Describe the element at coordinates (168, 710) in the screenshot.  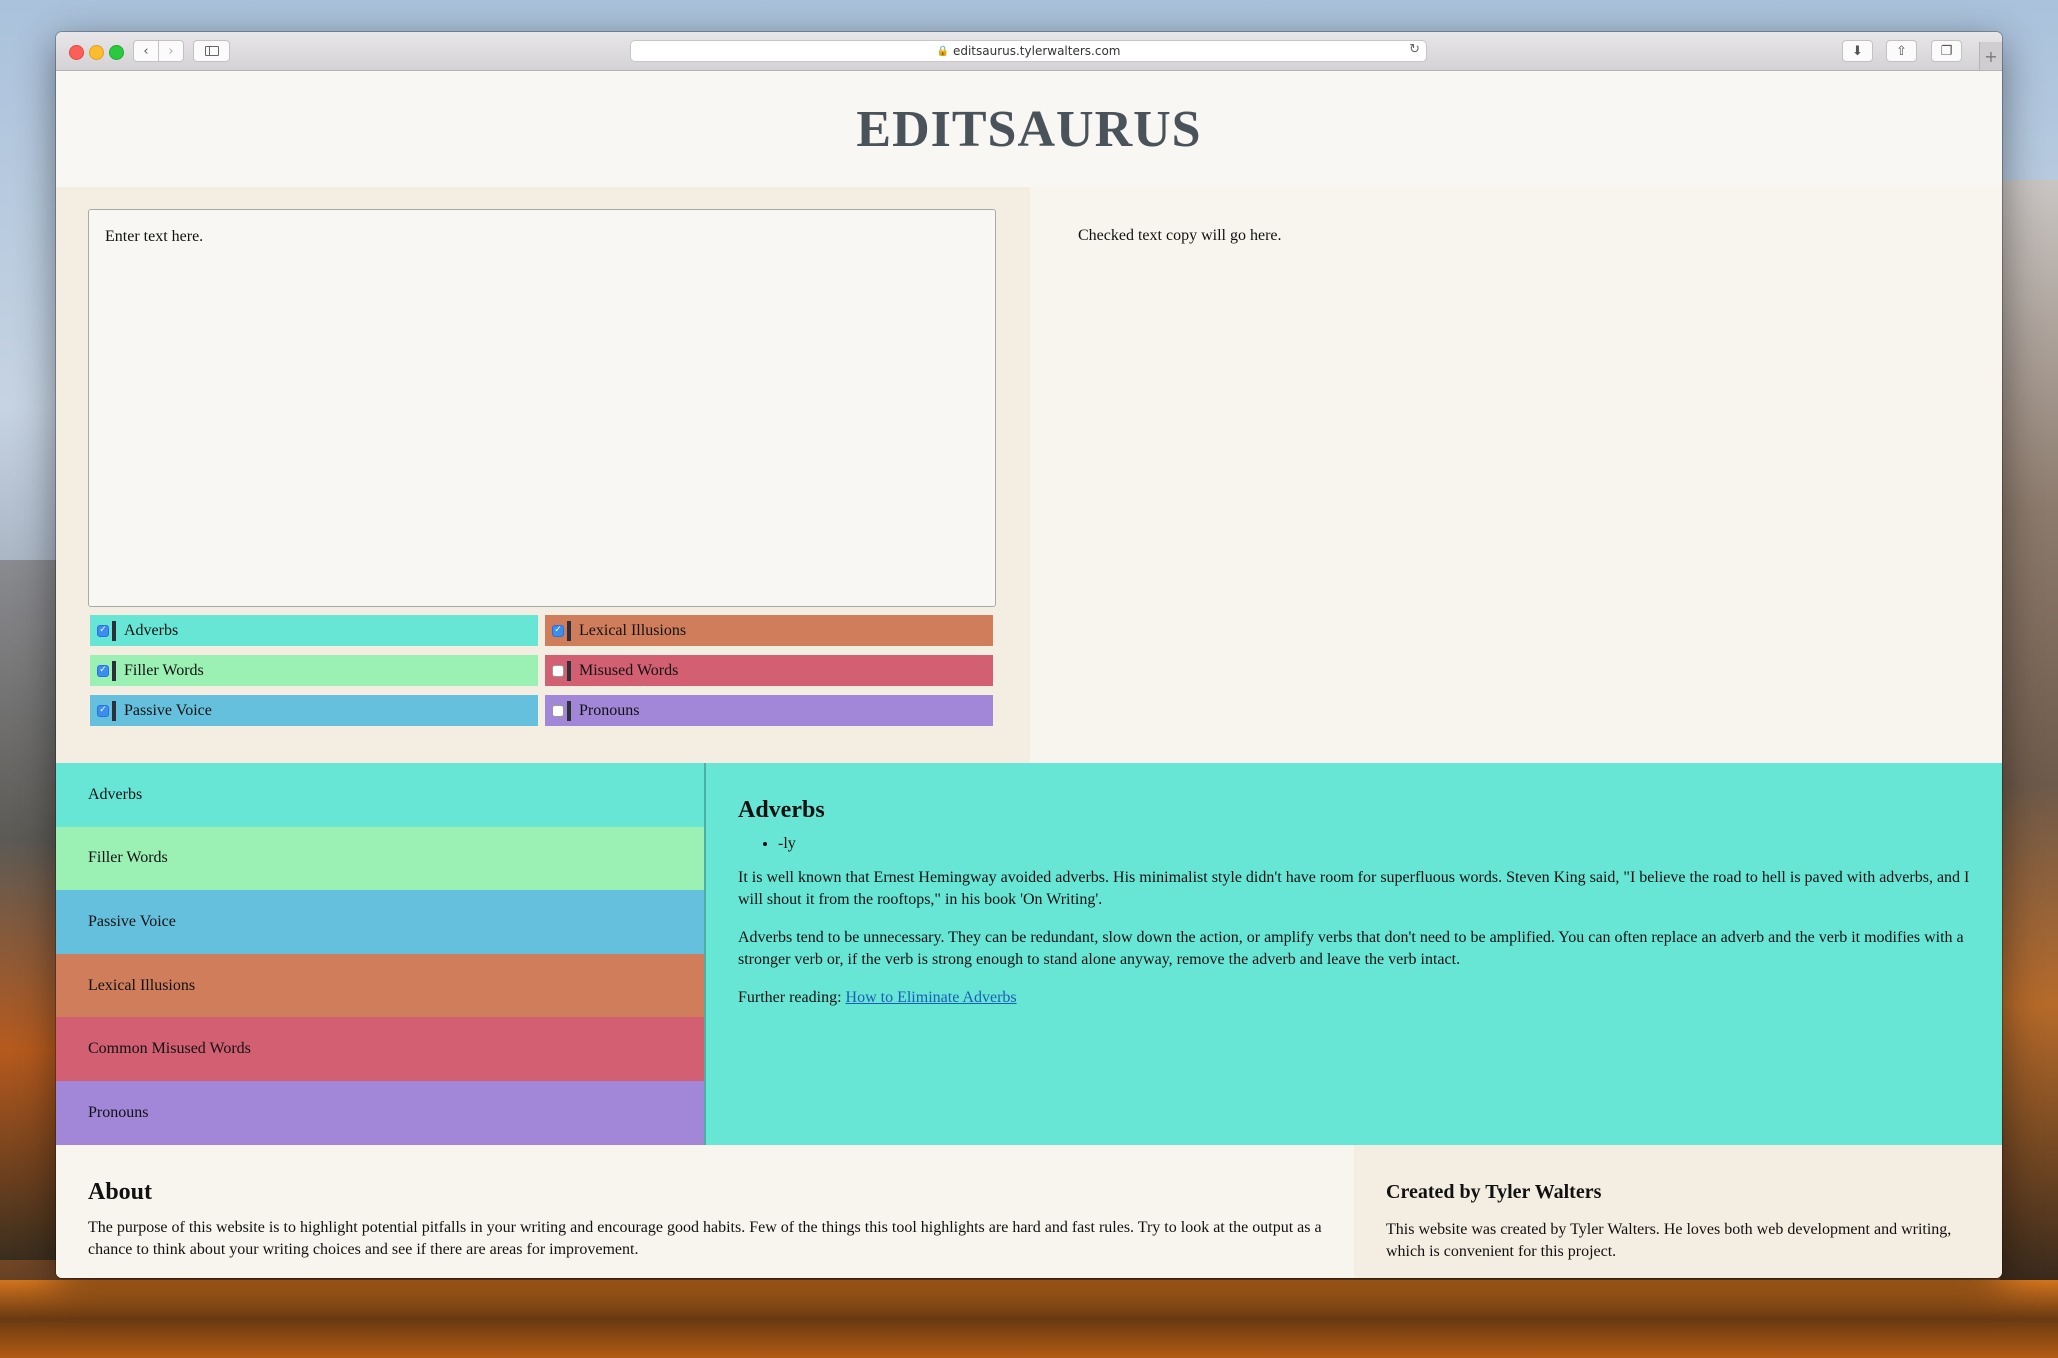
I see `option-label: Passive Voice` at that location.